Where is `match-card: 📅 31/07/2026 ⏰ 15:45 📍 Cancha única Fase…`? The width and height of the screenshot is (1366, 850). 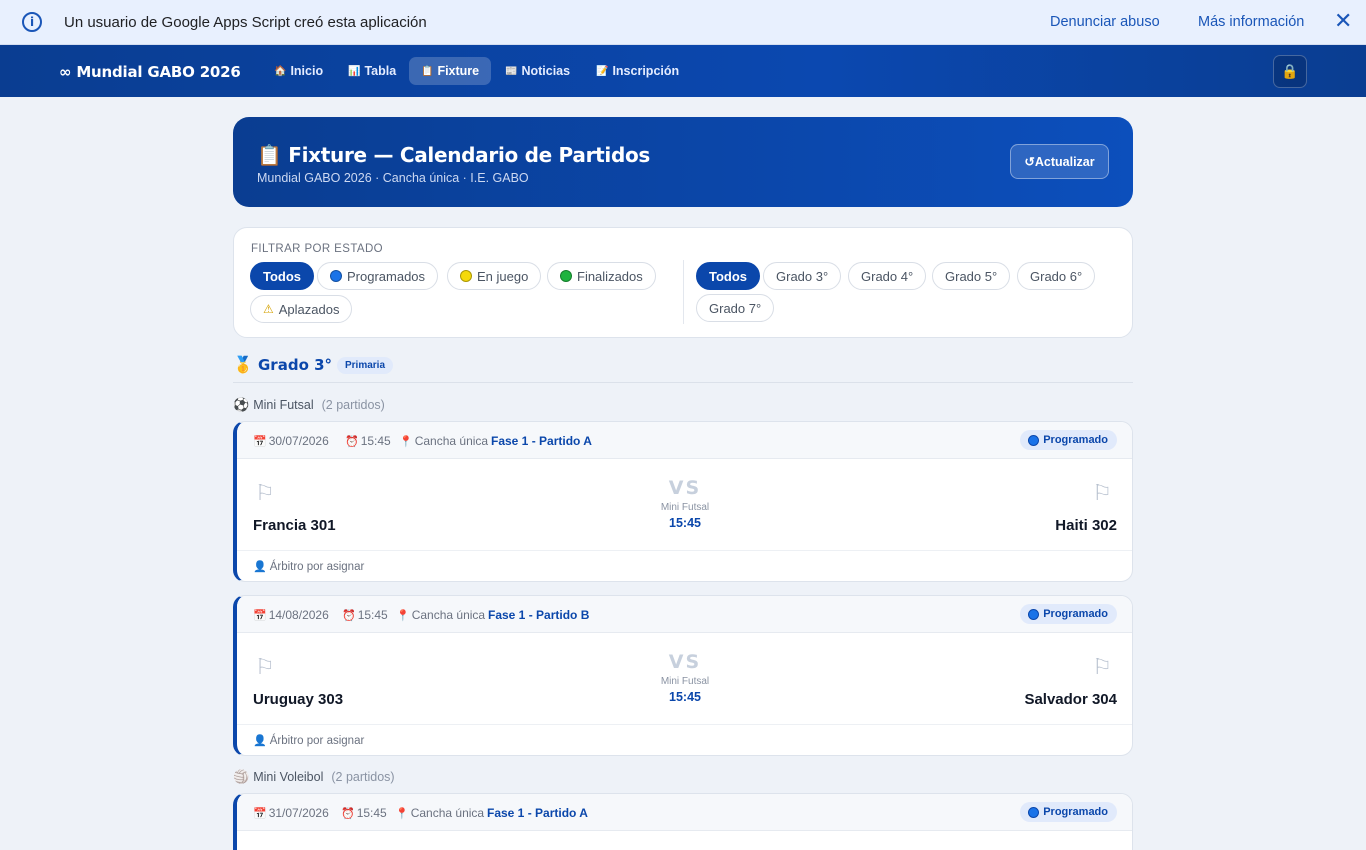
match-card: 📅 31/07/2026 ⏰ 15:45 📍 Cancha única Fase… is located at coordinates (683, 821).